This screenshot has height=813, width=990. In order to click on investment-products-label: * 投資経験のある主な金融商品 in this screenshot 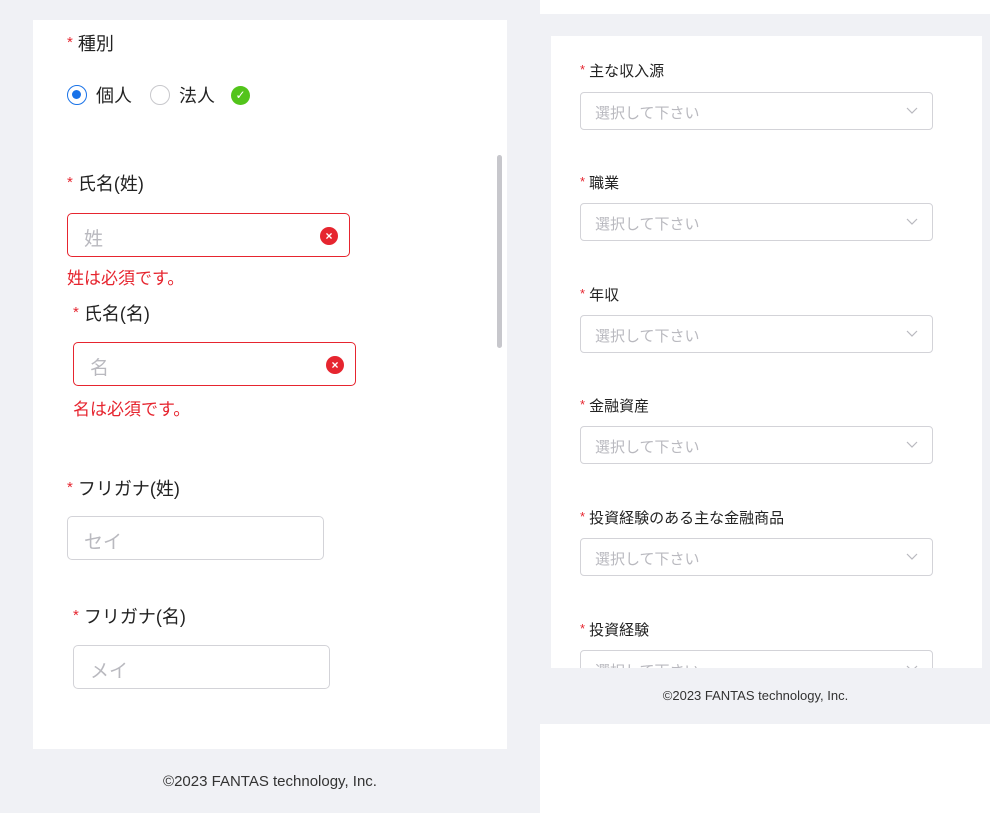, I will do `click(682, 518)`.